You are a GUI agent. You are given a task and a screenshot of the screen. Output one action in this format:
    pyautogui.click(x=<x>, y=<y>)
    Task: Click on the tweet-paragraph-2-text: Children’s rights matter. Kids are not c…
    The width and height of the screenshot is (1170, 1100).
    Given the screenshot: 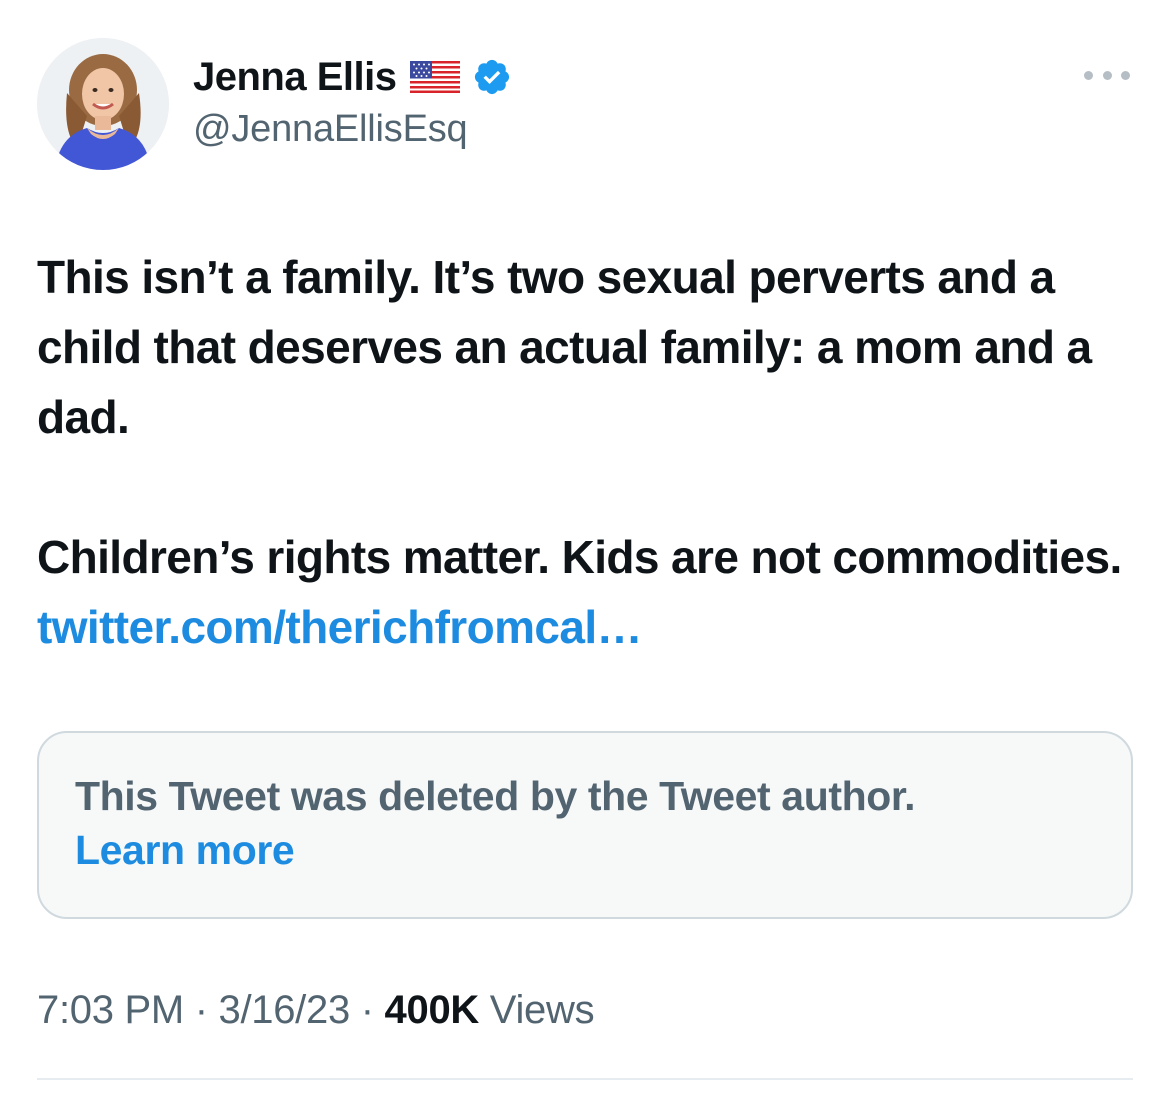 What is the action you would take?
    pyautogui.click(x=579, y=557)
    